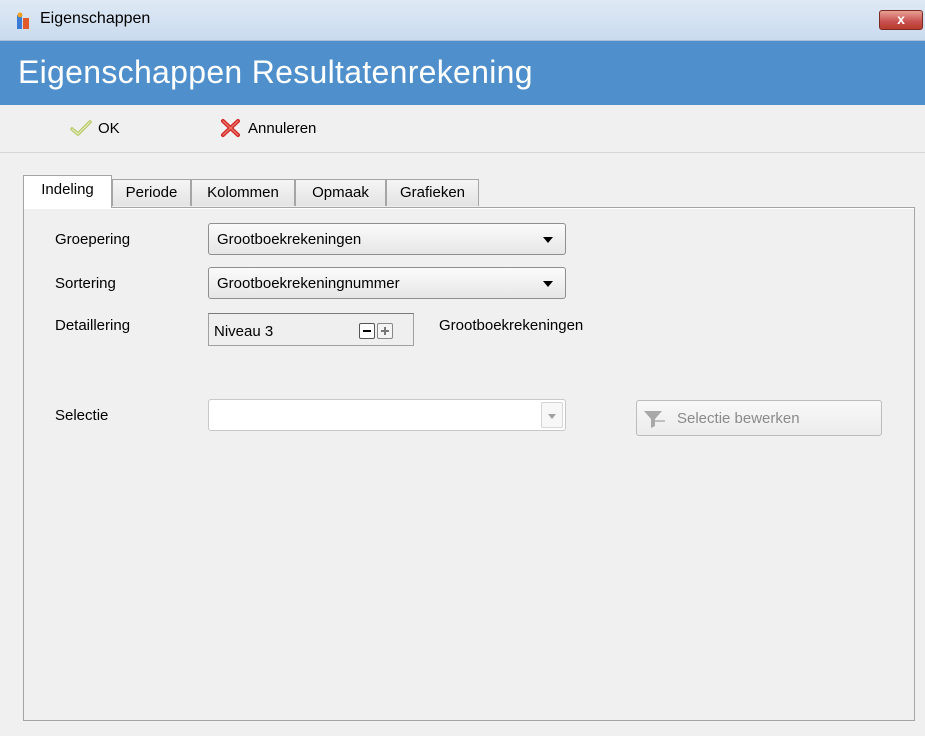  What do you see at coordinates (308, 283) in the screenshot?
I see `sortering-value: Grootboekrekeningnummer` at bounding box center [308, 283].